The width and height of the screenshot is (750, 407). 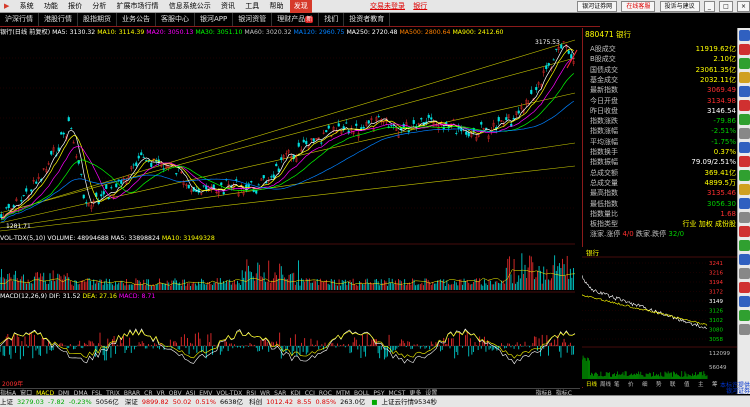 What do you see at coordinates (420, 6) in the screenshot?
I see `bank-link: 银行` at bounding box center [420, 6].